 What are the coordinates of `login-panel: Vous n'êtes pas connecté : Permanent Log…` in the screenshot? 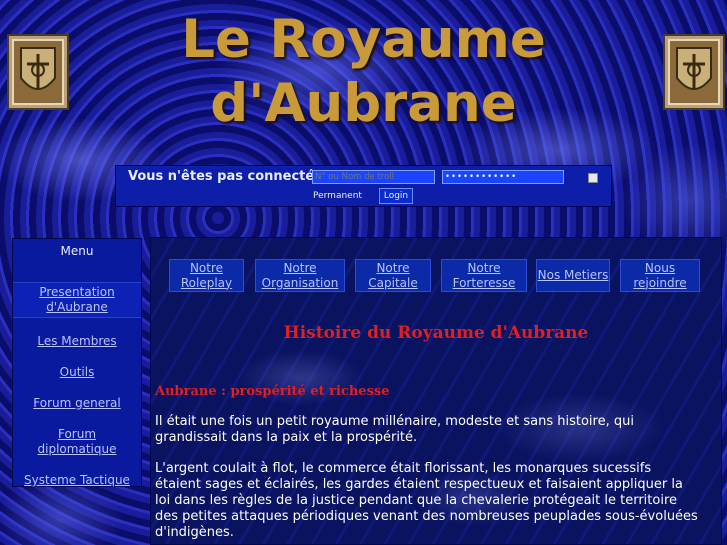 It's located at (363, 186).